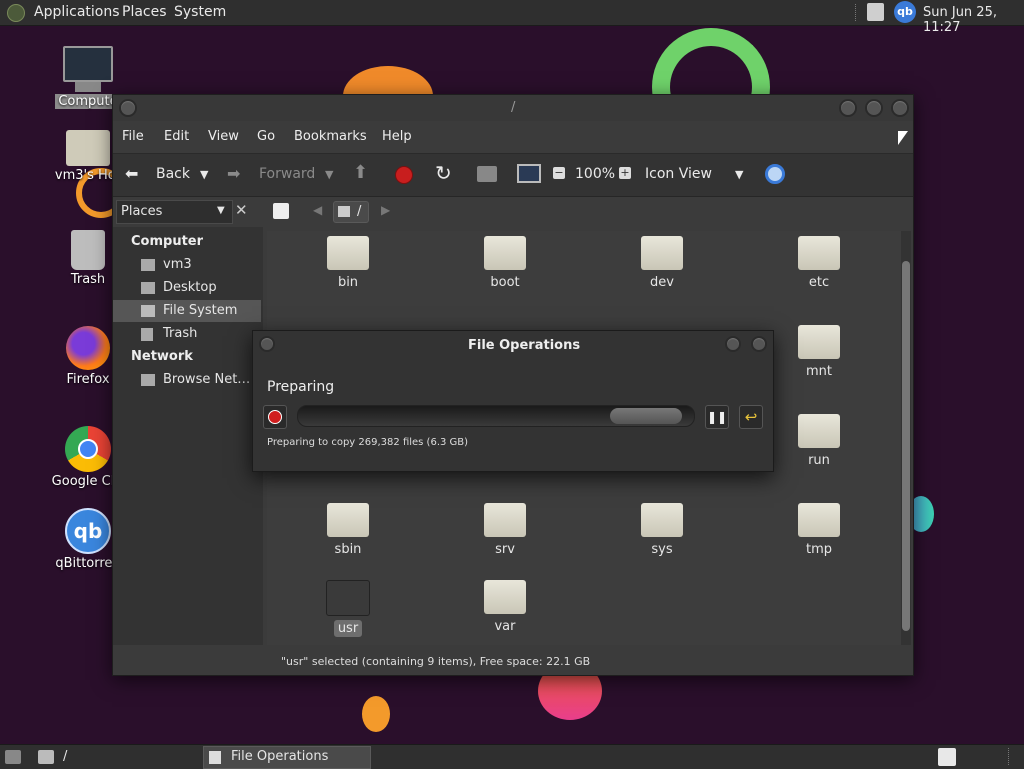 This screenshot has width=1024, height=769. I want to click on folder-item: usr, so click(348, 605).